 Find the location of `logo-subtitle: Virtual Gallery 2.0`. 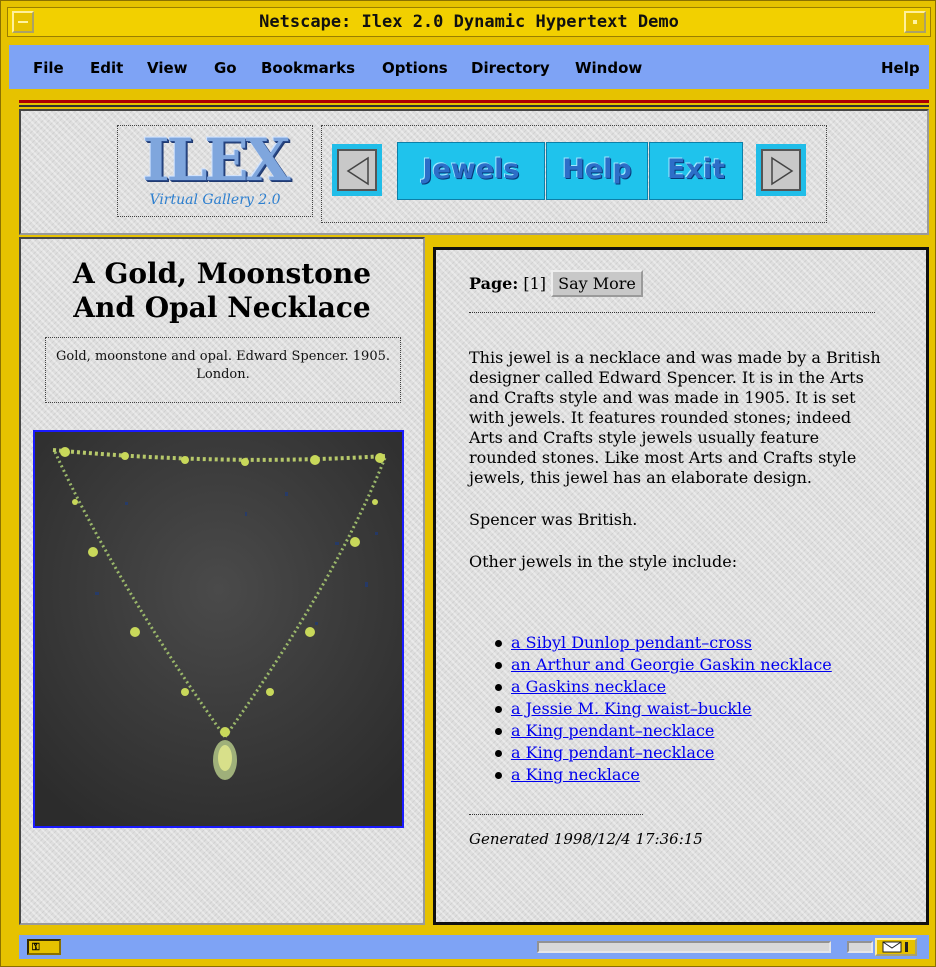

logo-subtitle: Virtual Gallery 2.0 is located at coordinates (215, 200).